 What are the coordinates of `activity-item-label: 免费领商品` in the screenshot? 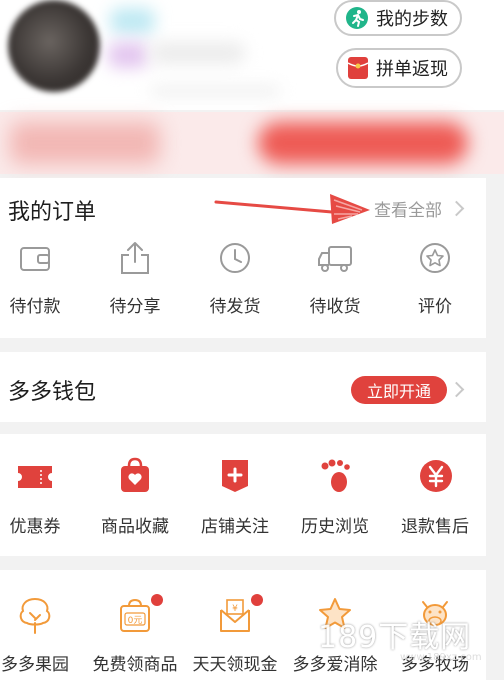 It's located at (135, 665).